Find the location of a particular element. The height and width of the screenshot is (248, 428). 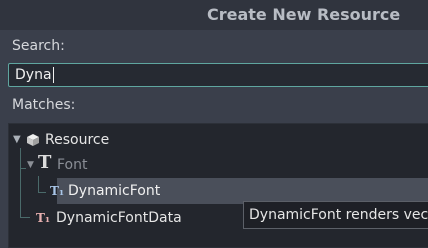

search-label: Search: is located at coordinates (38, 46).